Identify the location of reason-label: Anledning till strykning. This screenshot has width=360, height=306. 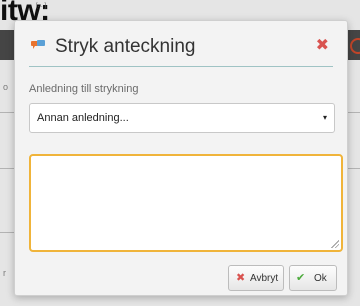
(84, 89).